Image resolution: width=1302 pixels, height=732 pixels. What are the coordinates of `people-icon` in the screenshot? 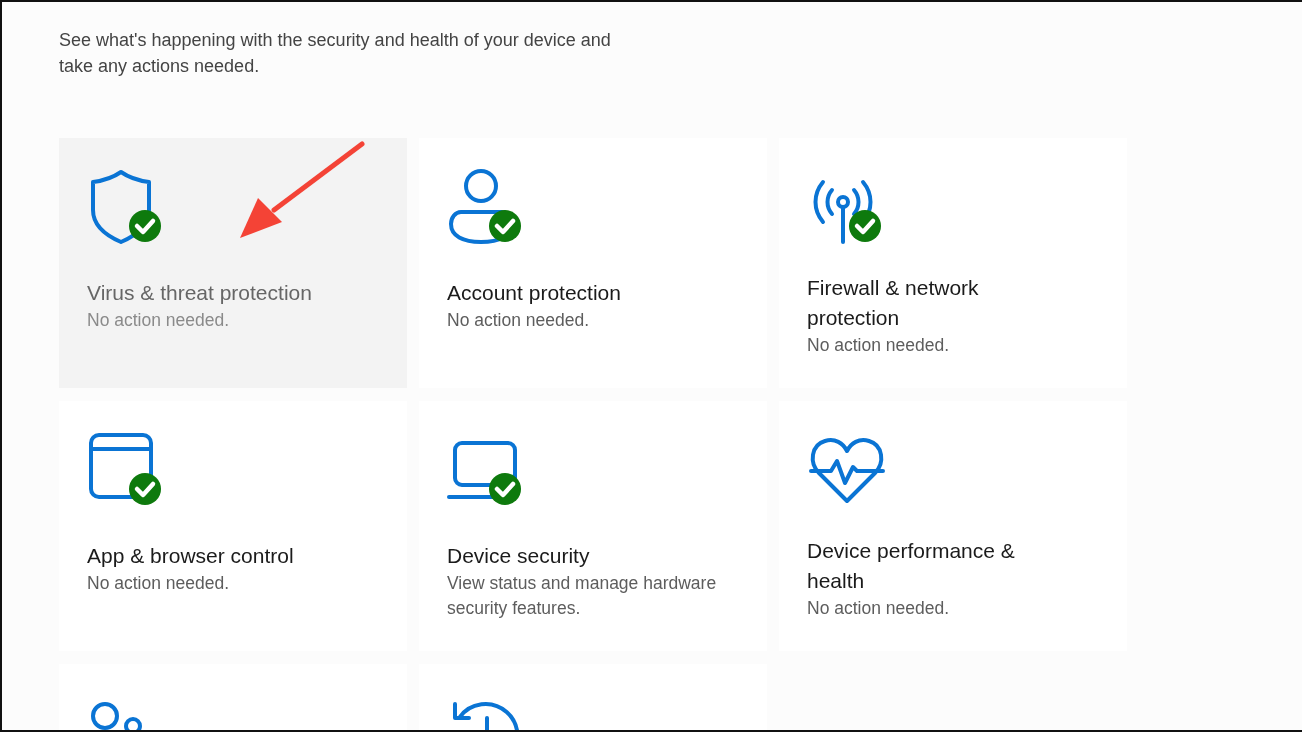 It's located at (116, 716).